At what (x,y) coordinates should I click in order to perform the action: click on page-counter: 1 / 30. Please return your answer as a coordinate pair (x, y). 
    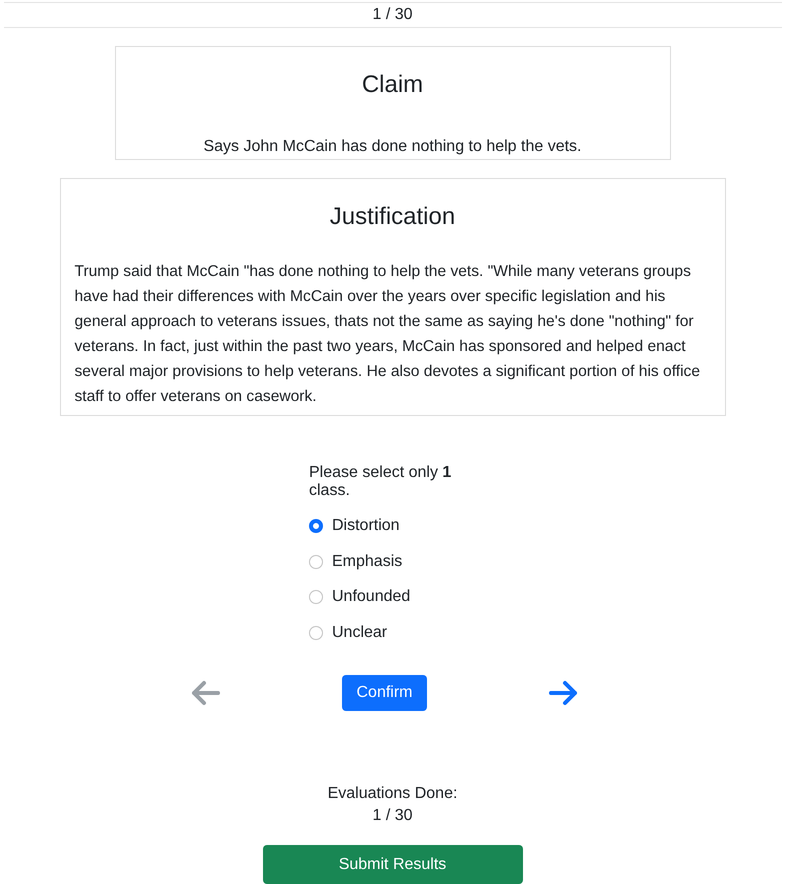
    Looking at the image, I should click on (392, 15).